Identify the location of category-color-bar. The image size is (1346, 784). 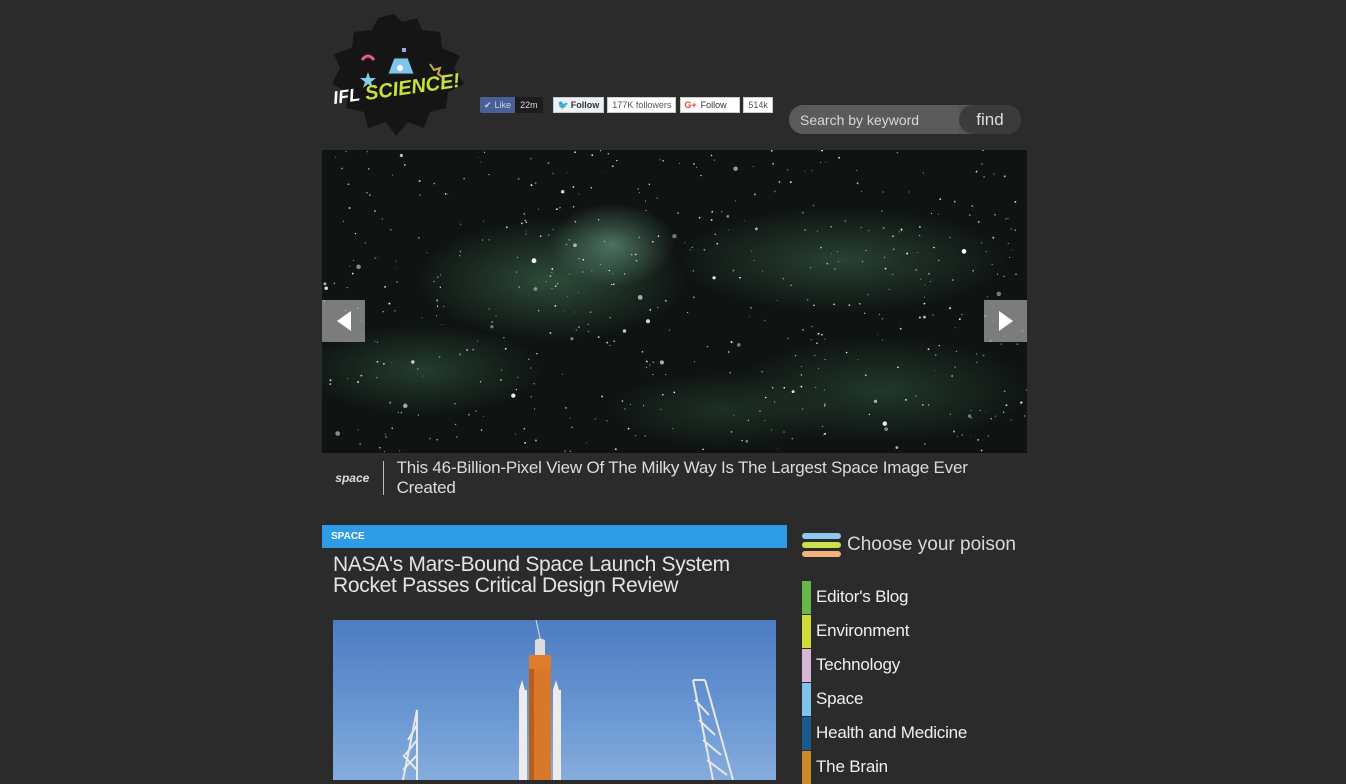
(806, 767).